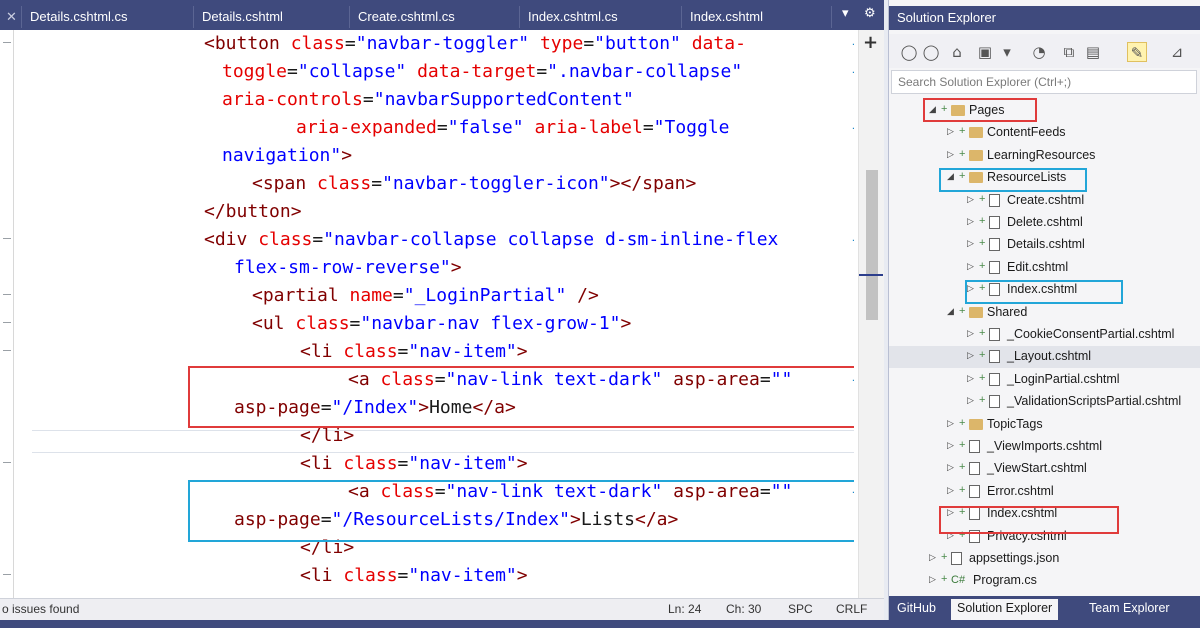 This screenshot has height=628, width=1200. What do you see at coordinates (1093, 52) in the screenshot?
I see `properties-icon: ▤` at bounding box center [1093, 52].